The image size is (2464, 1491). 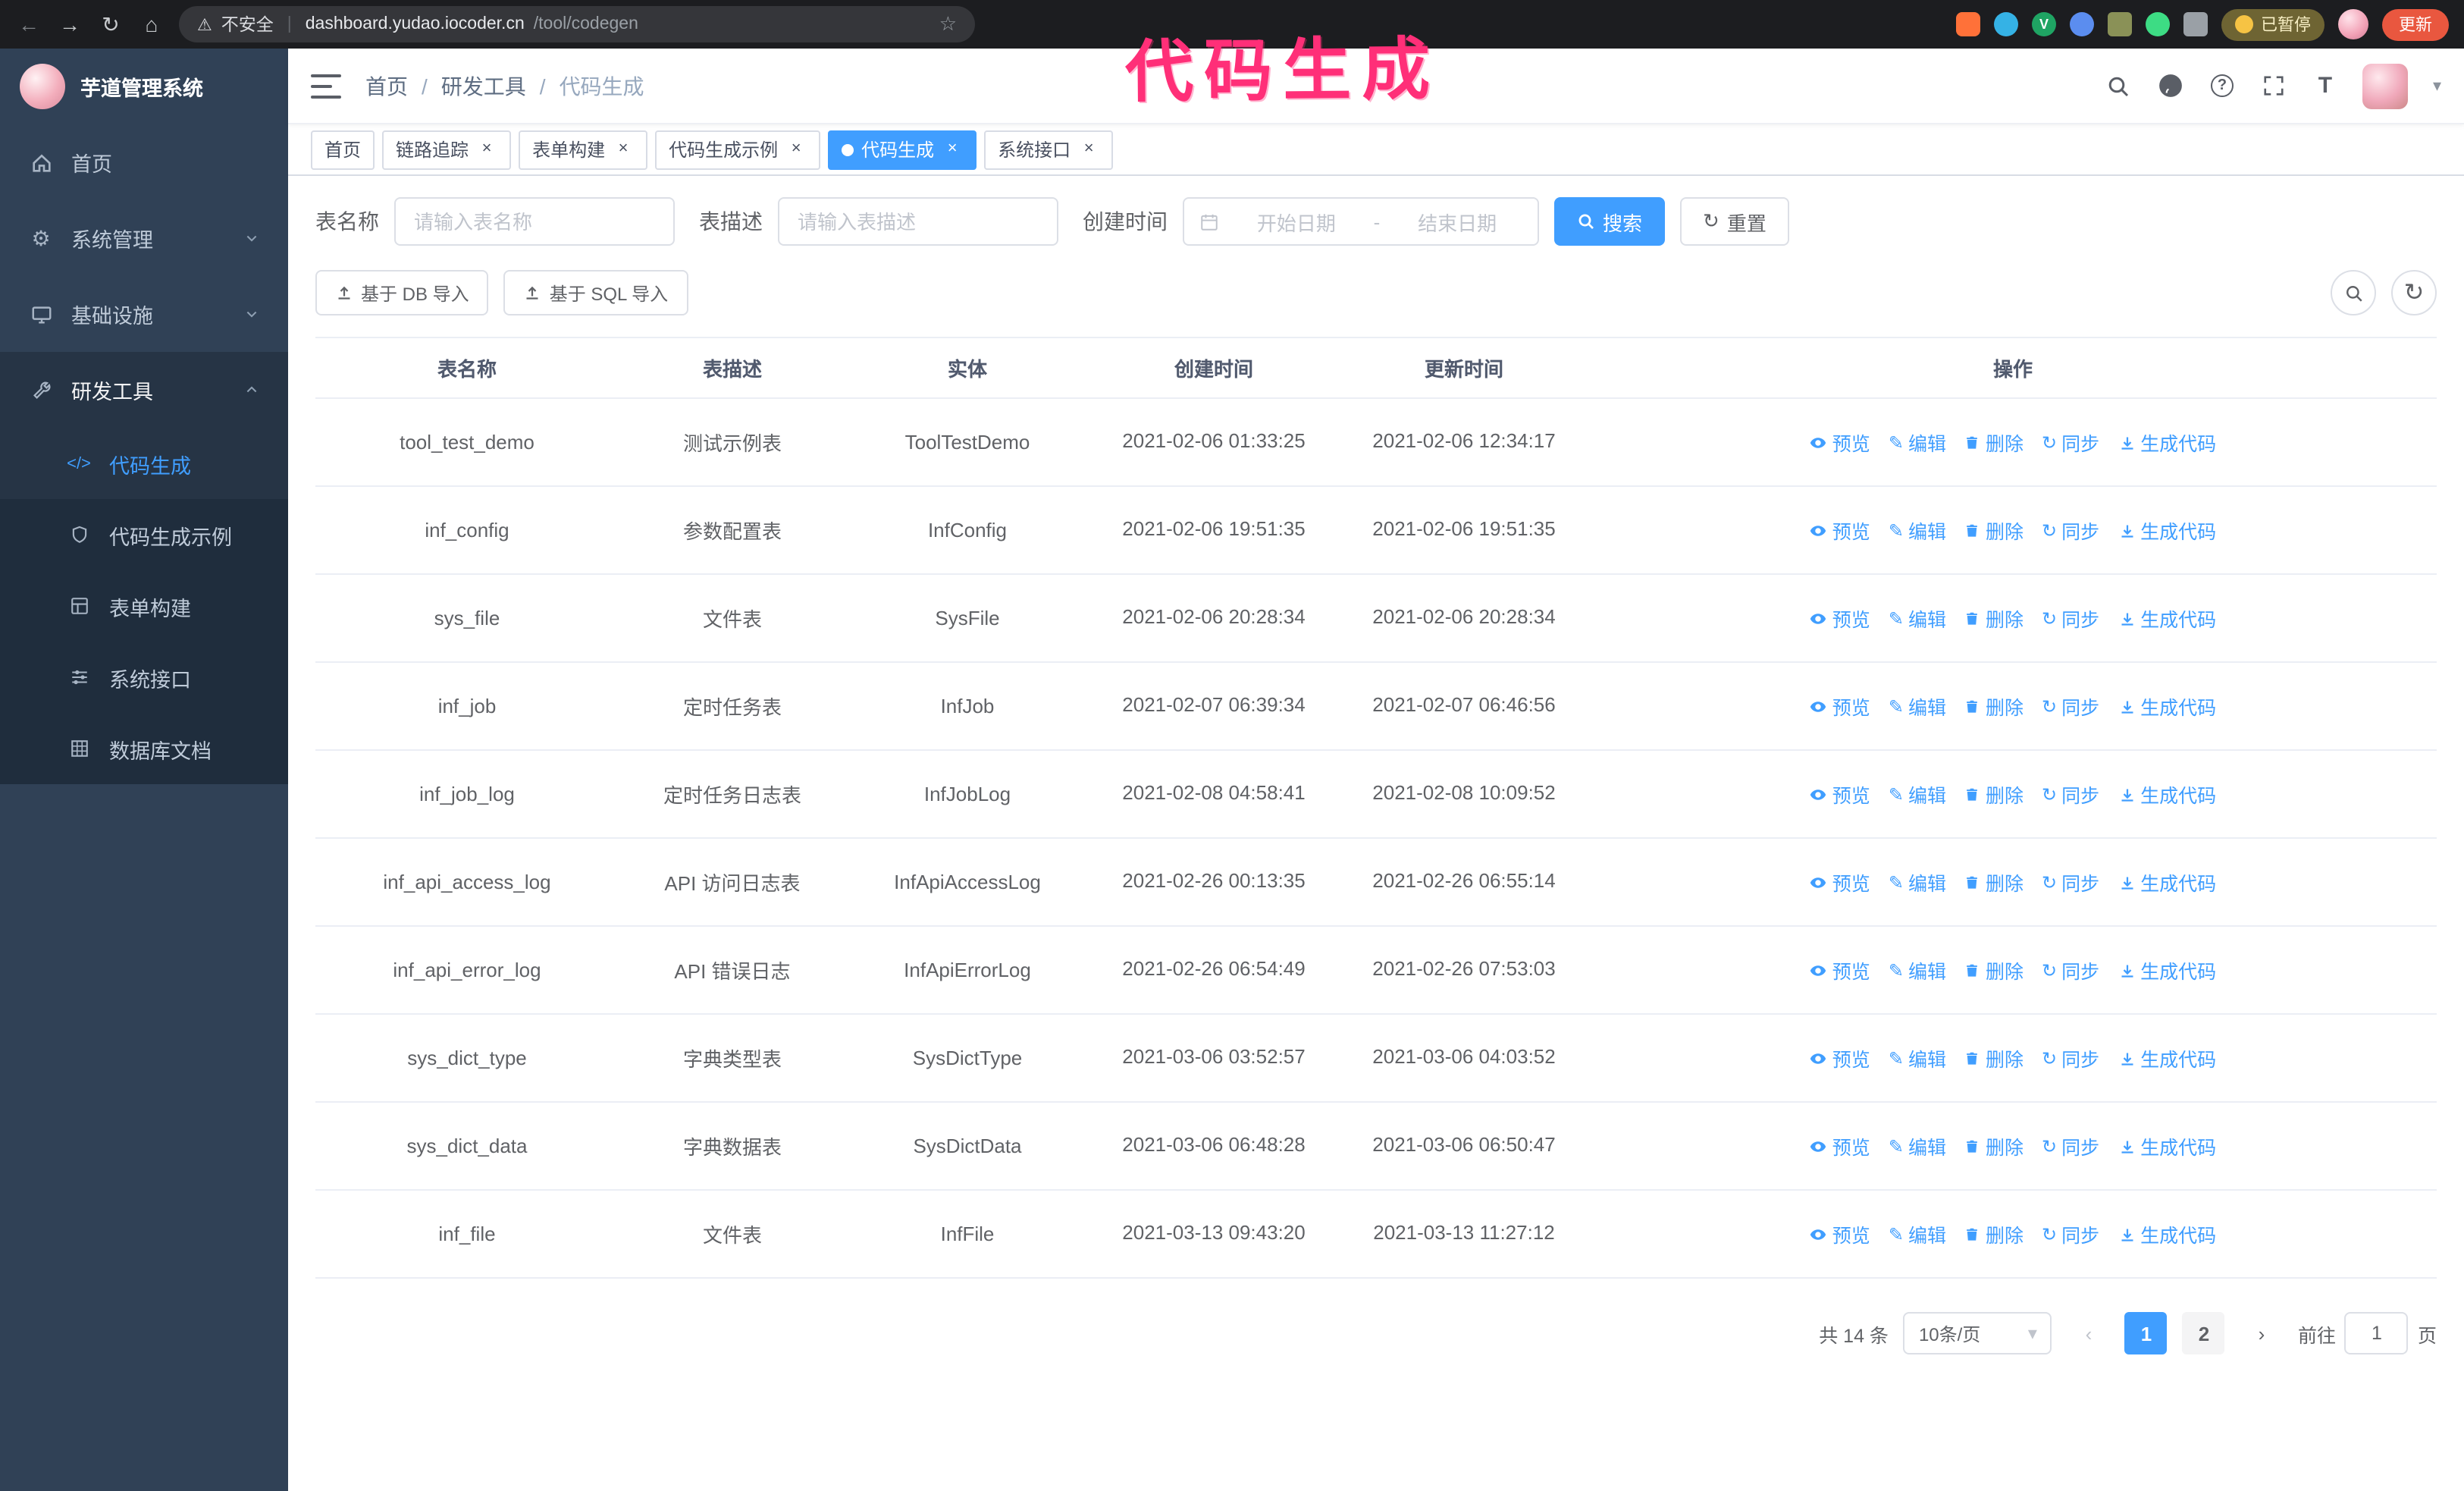 I want to click on browser-forward-icon: →, so click(x=70, y=24).